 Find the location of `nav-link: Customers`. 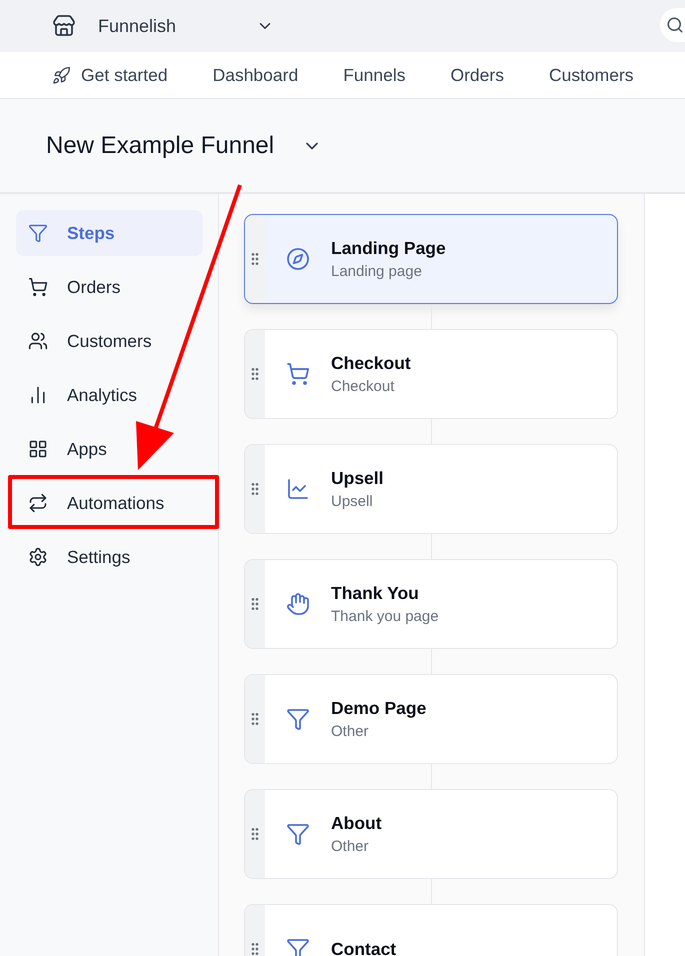

nav-link: Customers is located at coordinates (591, 75).